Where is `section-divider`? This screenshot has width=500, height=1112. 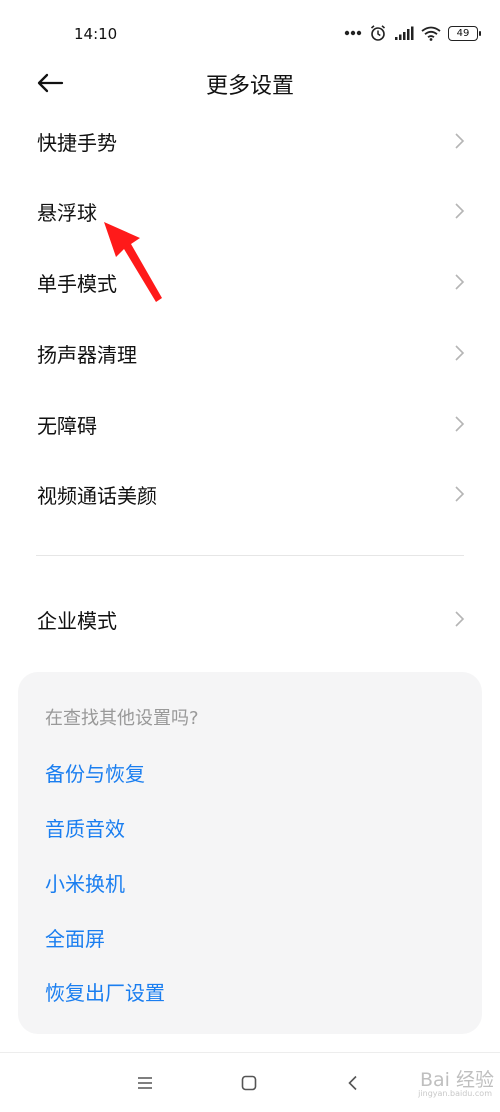
section-divider is located at coordinates (250, 555).